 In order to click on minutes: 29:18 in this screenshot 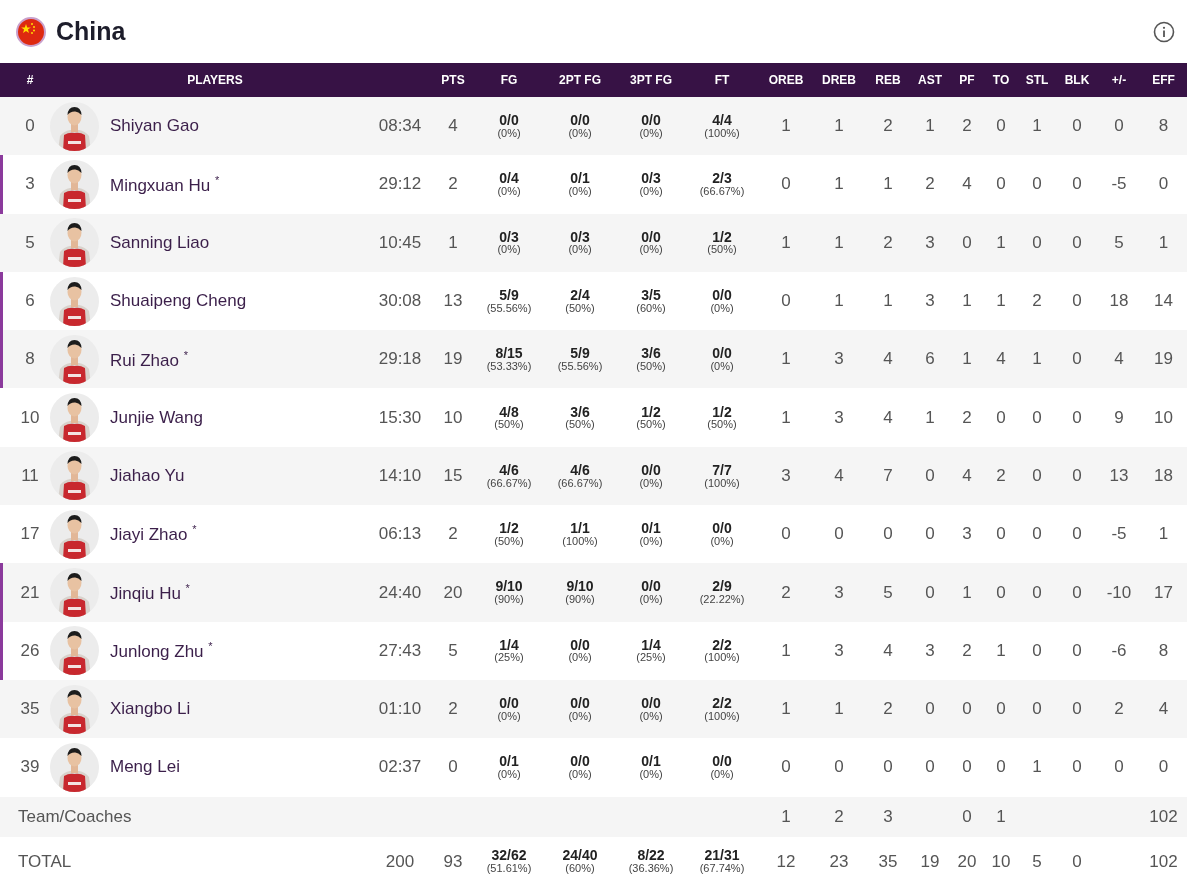, I will do `click(400, 359)`.